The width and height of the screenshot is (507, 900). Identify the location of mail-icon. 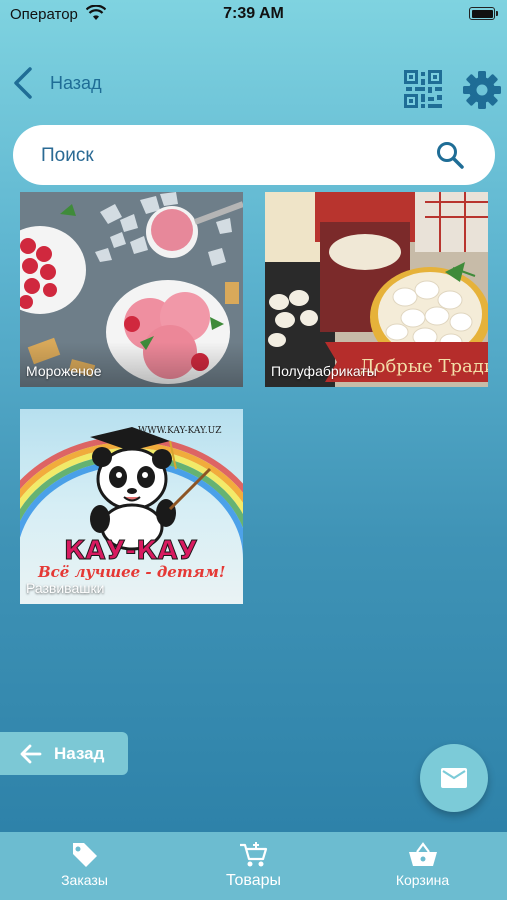
(454, 778).